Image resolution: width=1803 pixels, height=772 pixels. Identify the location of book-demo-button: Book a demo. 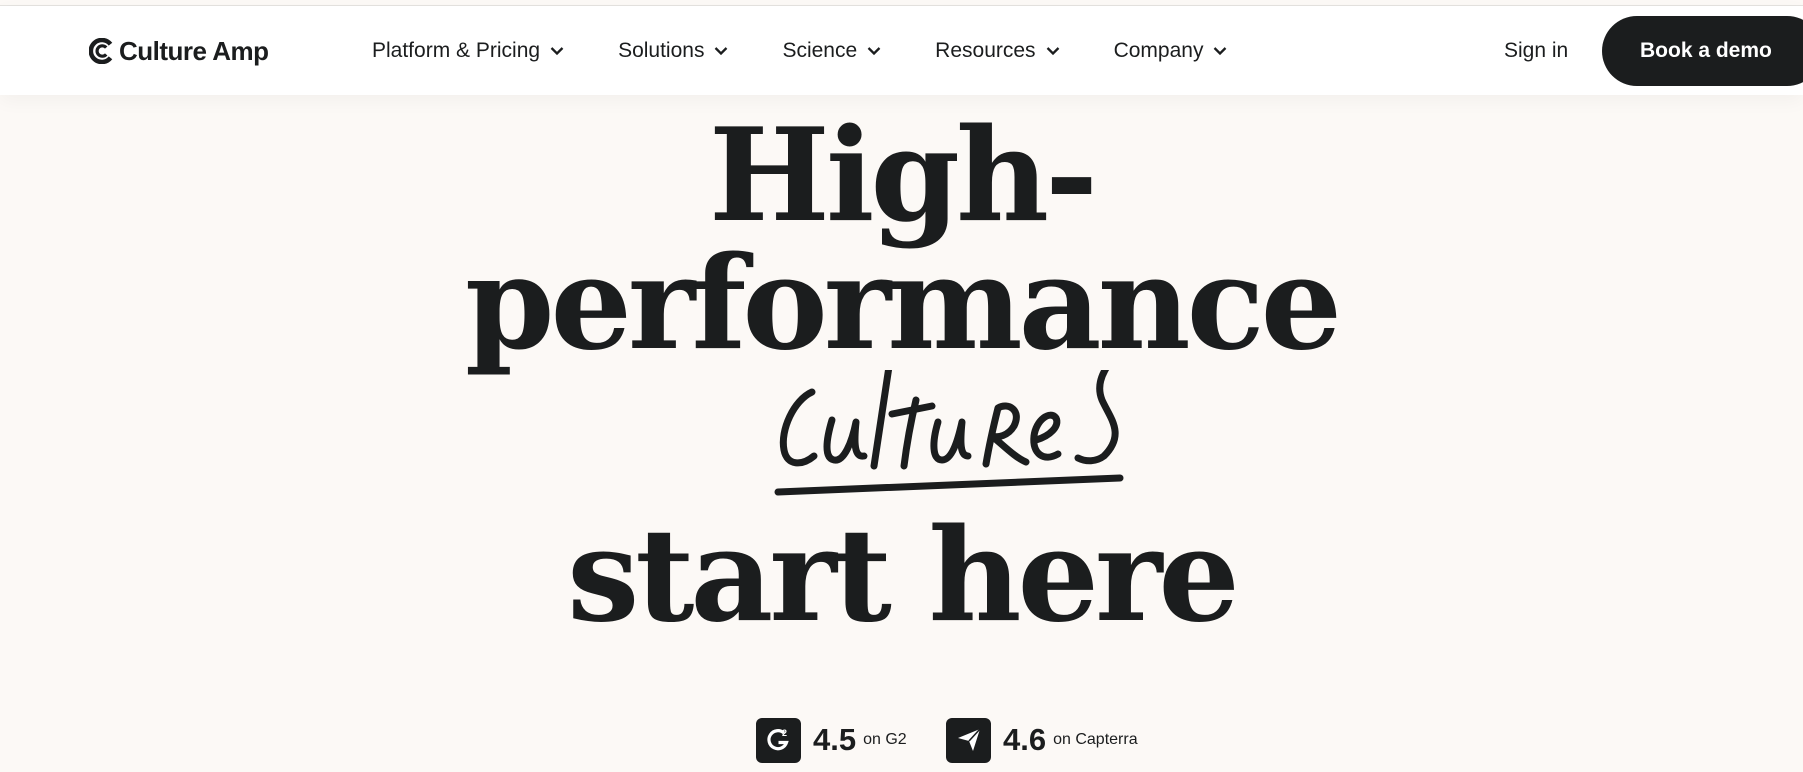
(1702, 51).